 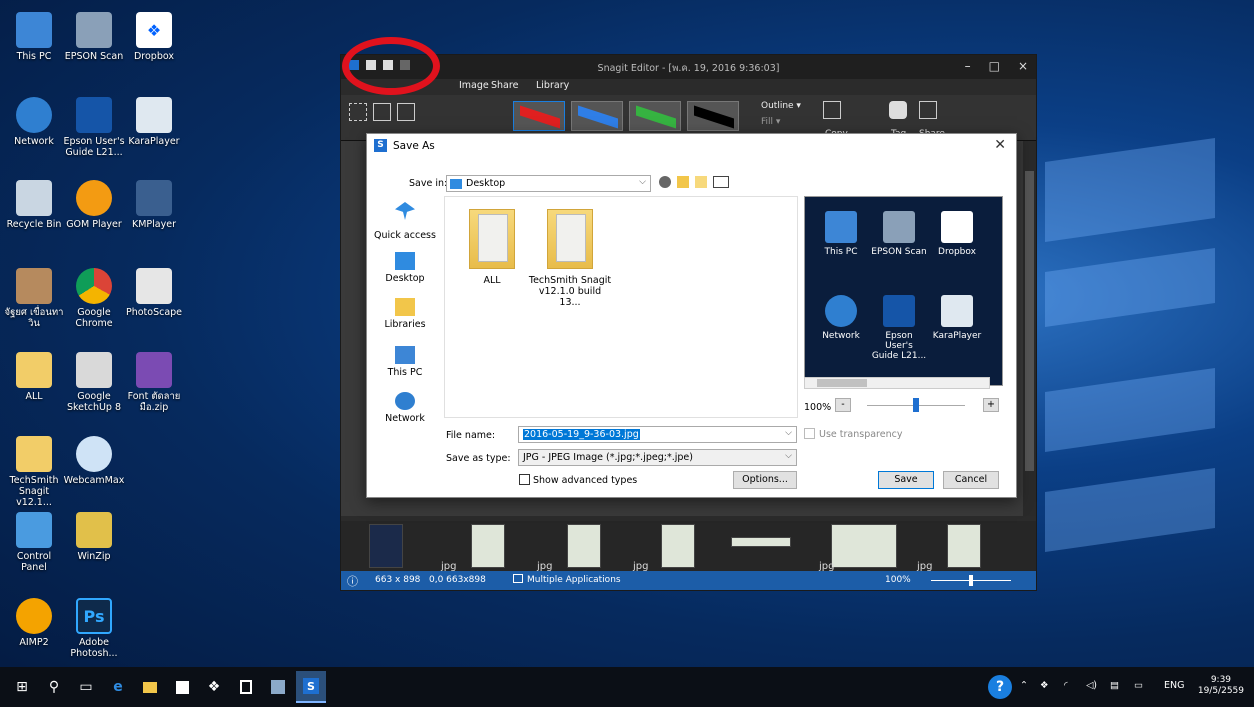 What do you see at coordinates (898, 580) in the screenshot?
I see `zoom-level: 100%` at bounding box center [898, 580].